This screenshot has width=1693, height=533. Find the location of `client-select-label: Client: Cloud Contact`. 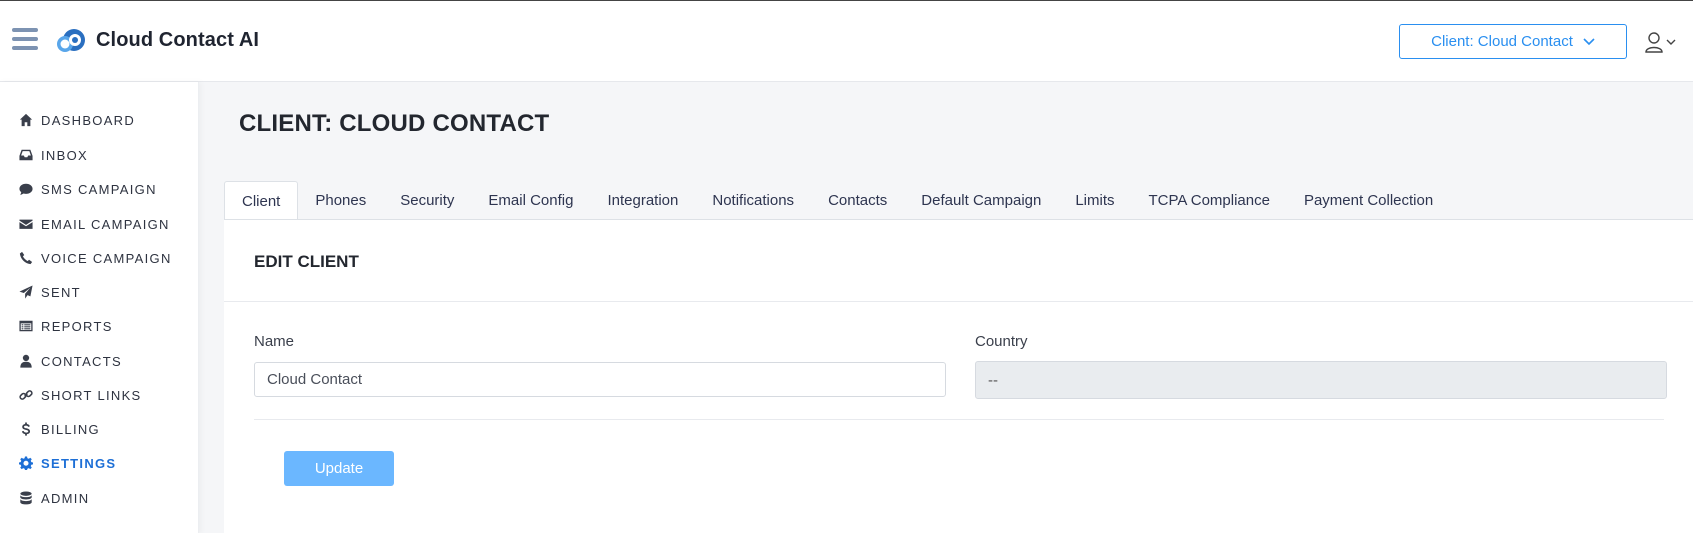

client-select-label: Client: Cloud Contact is located at coordinates (1502, 41).